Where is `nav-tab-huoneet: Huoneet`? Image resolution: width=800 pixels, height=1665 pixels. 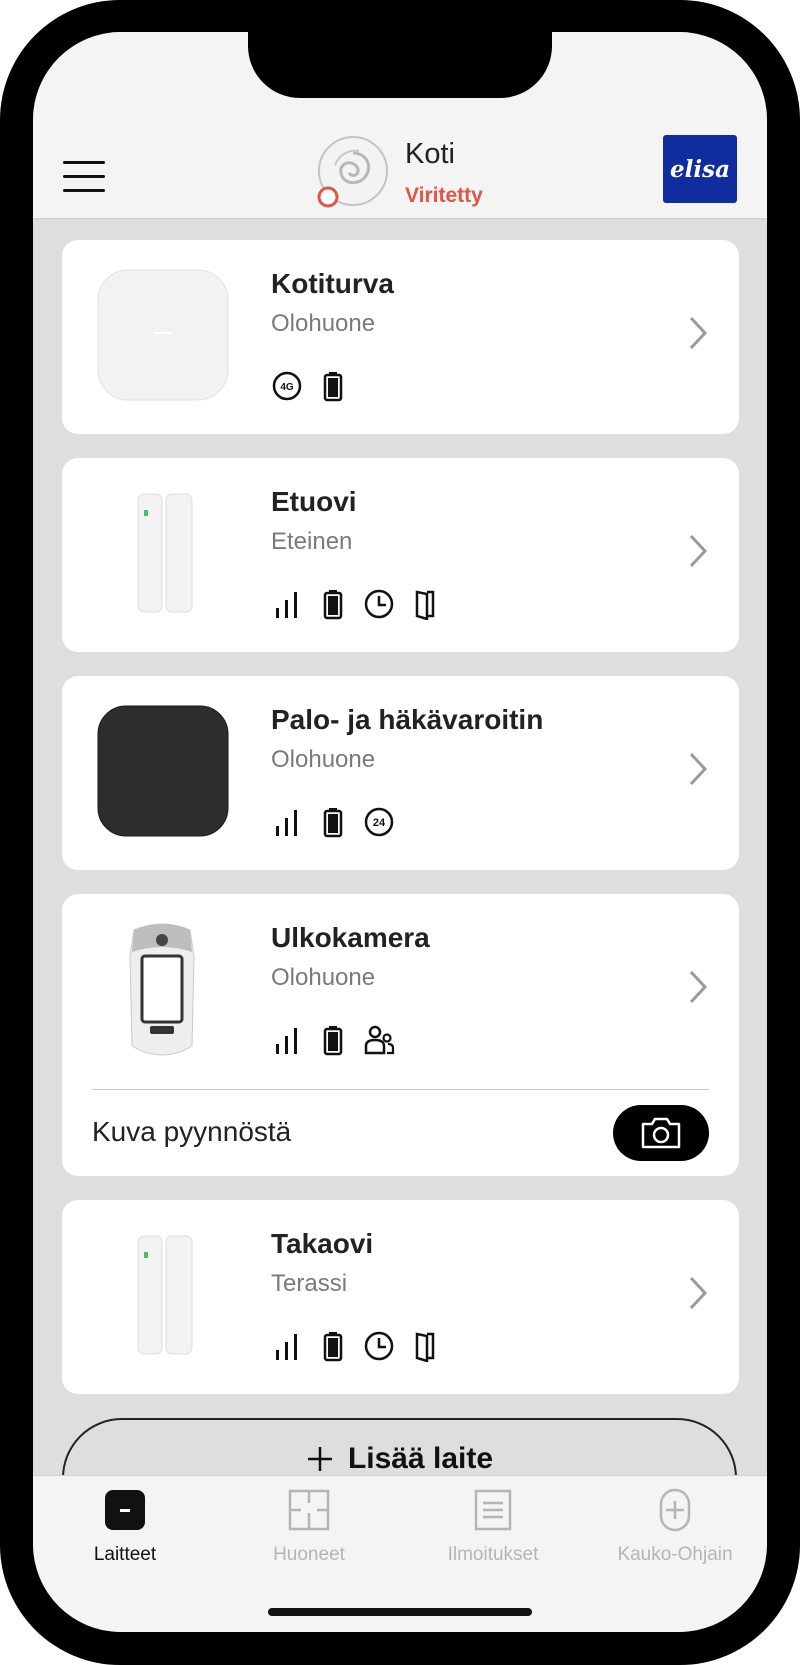 nav-tab-huoneet: Huoneet is located at coordinates (309, 1527).